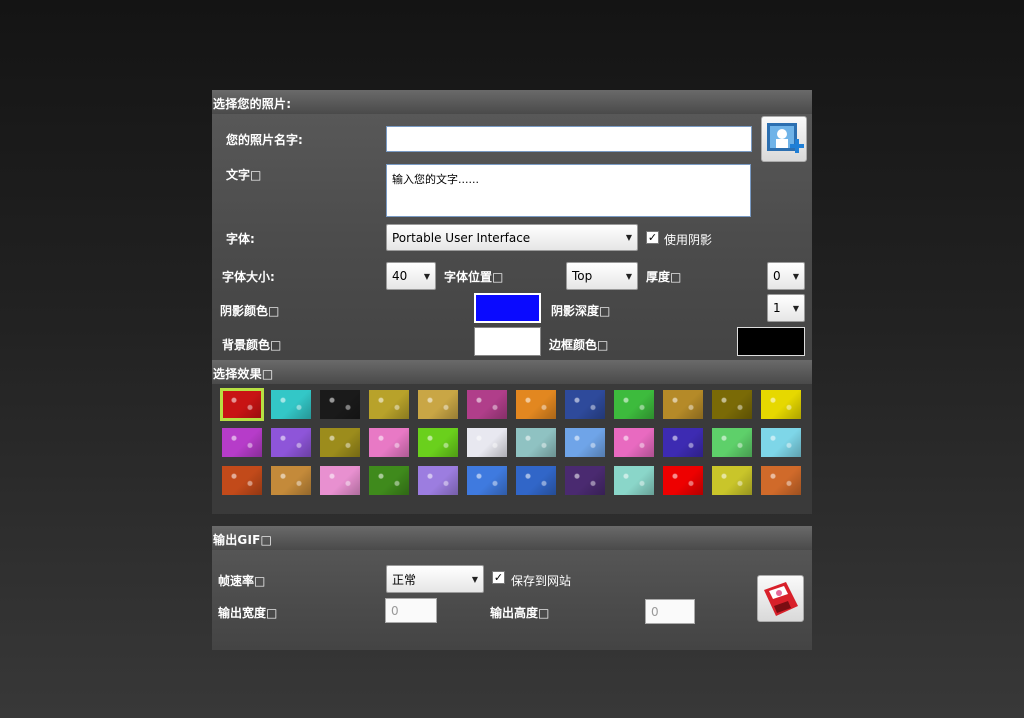 The width and height of the screenshot is (1024, 718). I want to click on shadow-color-swatch, so click(507, 308).